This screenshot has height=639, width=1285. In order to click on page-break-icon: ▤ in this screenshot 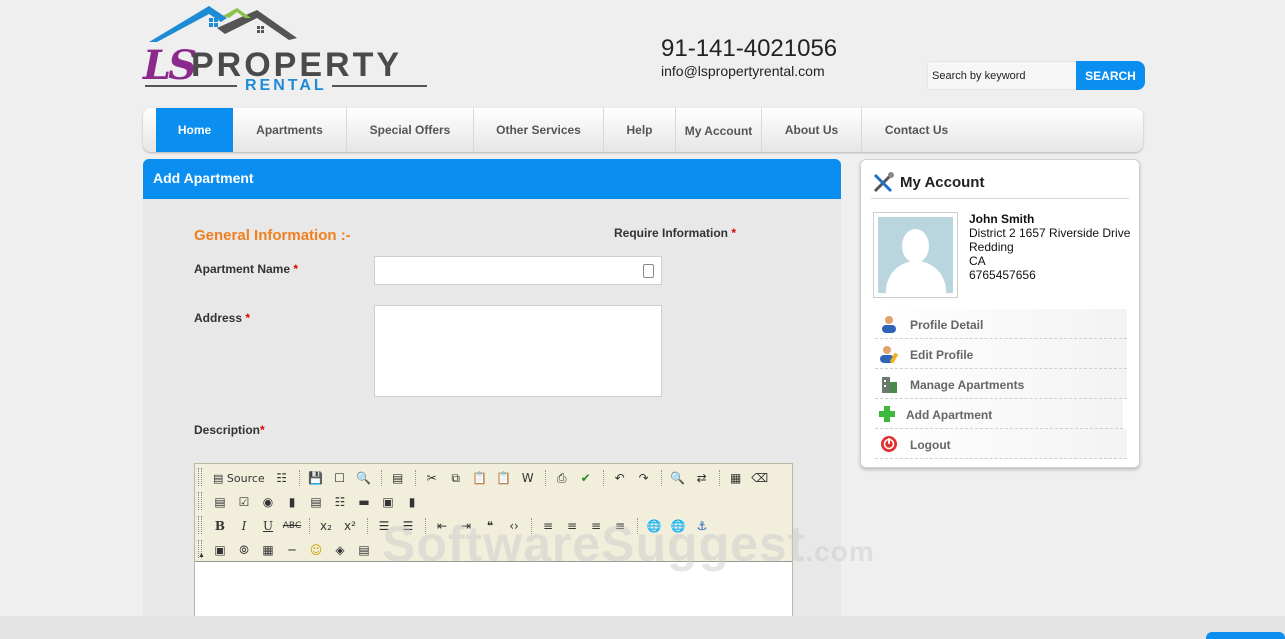, I will do `click(364, 550)`.